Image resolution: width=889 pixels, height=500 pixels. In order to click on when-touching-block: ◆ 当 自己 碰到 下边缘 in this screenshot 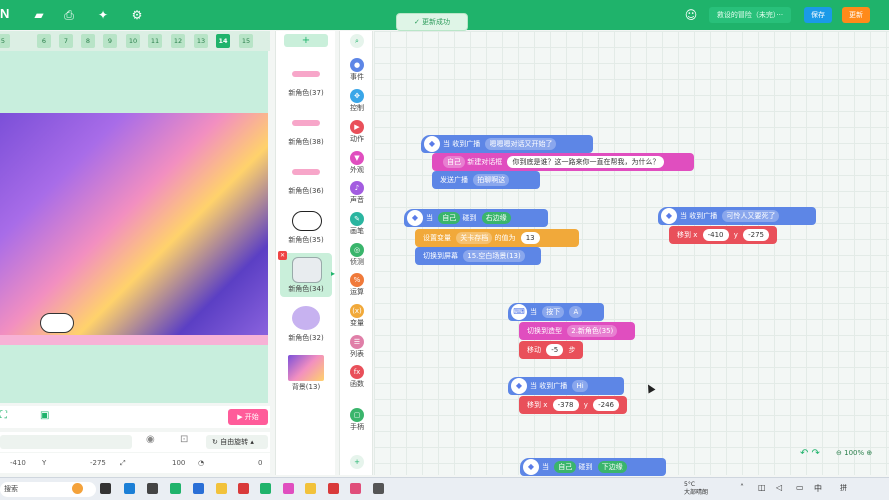, I will do `click(593, 467)`.